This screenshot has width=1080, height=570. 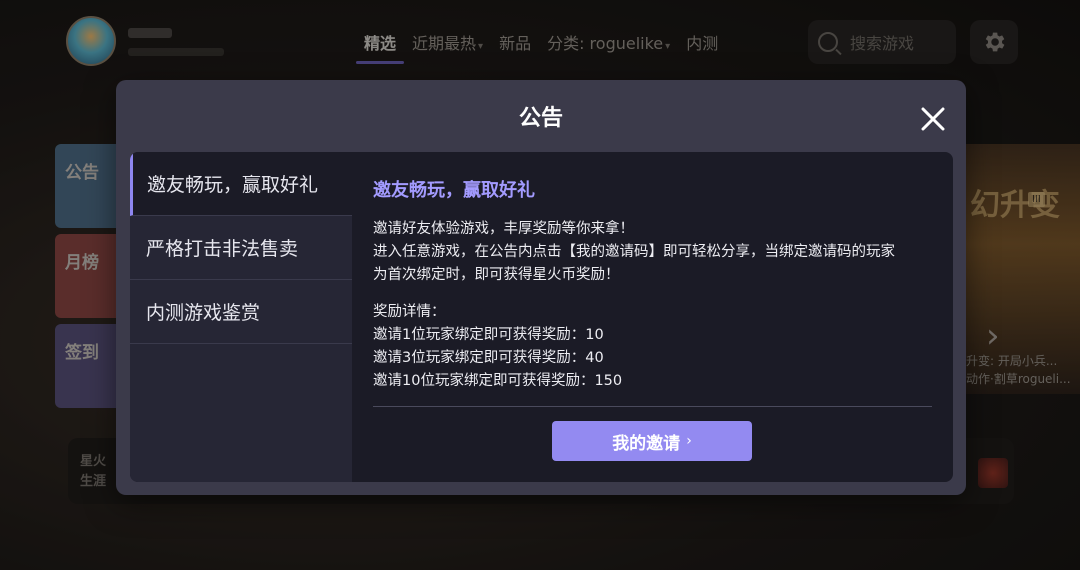 What do you see at coordinates (503, 229) in the screenshot?
I see `content-line: 邀请好友体验游戏，丰厚奖励等你来拿！` at bounding box center [503, 229].